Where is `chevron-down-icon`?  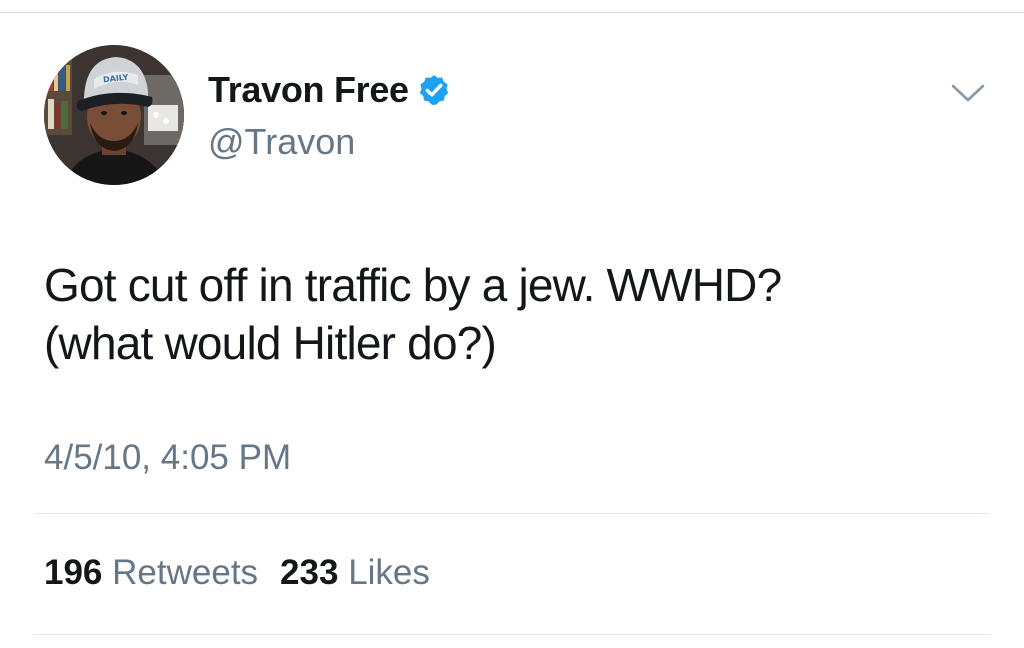 chevron-down-icon is located at coordinates (968, 93).